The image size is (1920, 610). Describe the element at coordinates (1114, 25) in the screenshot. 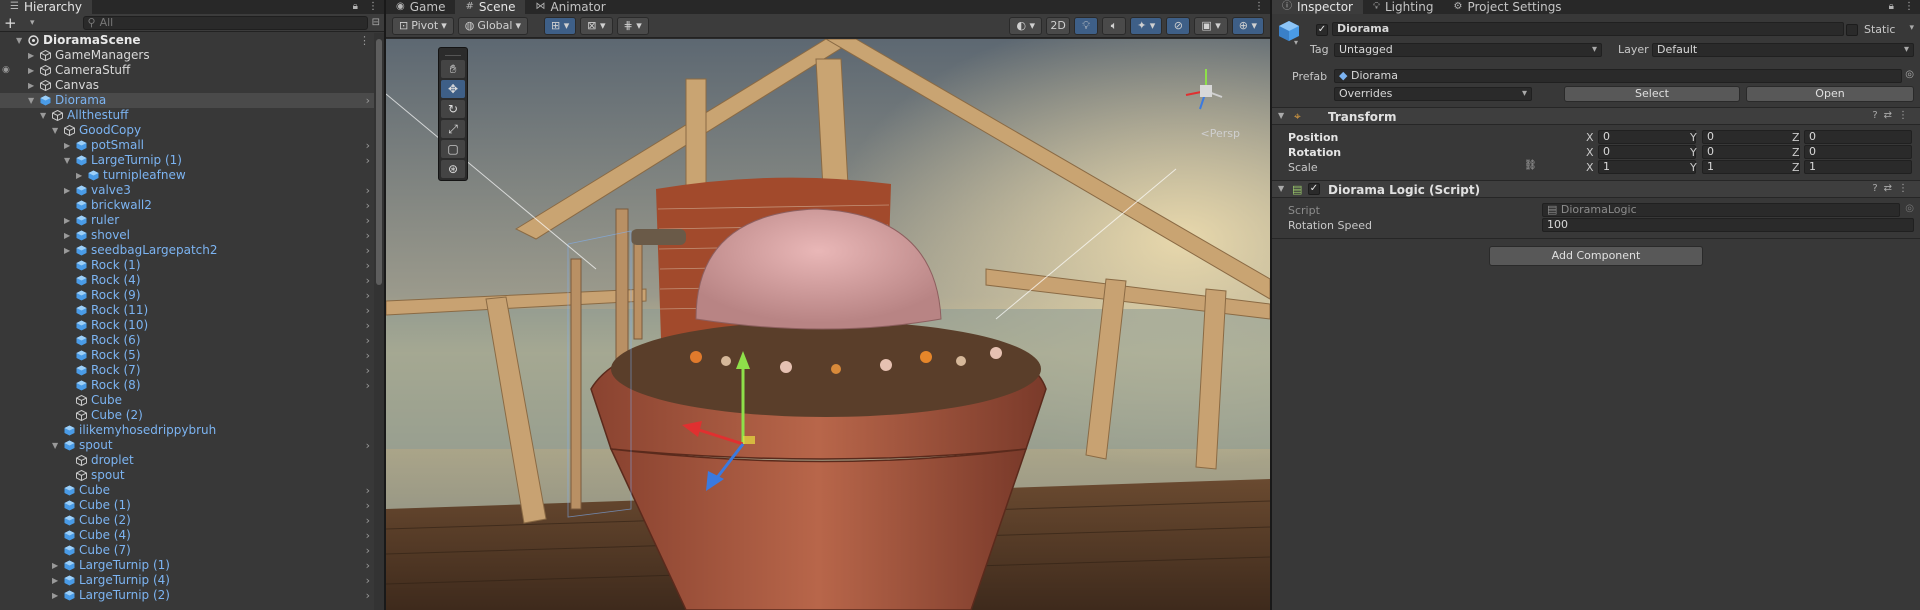

I see `audio-toggle: 🔈︎` at that location.